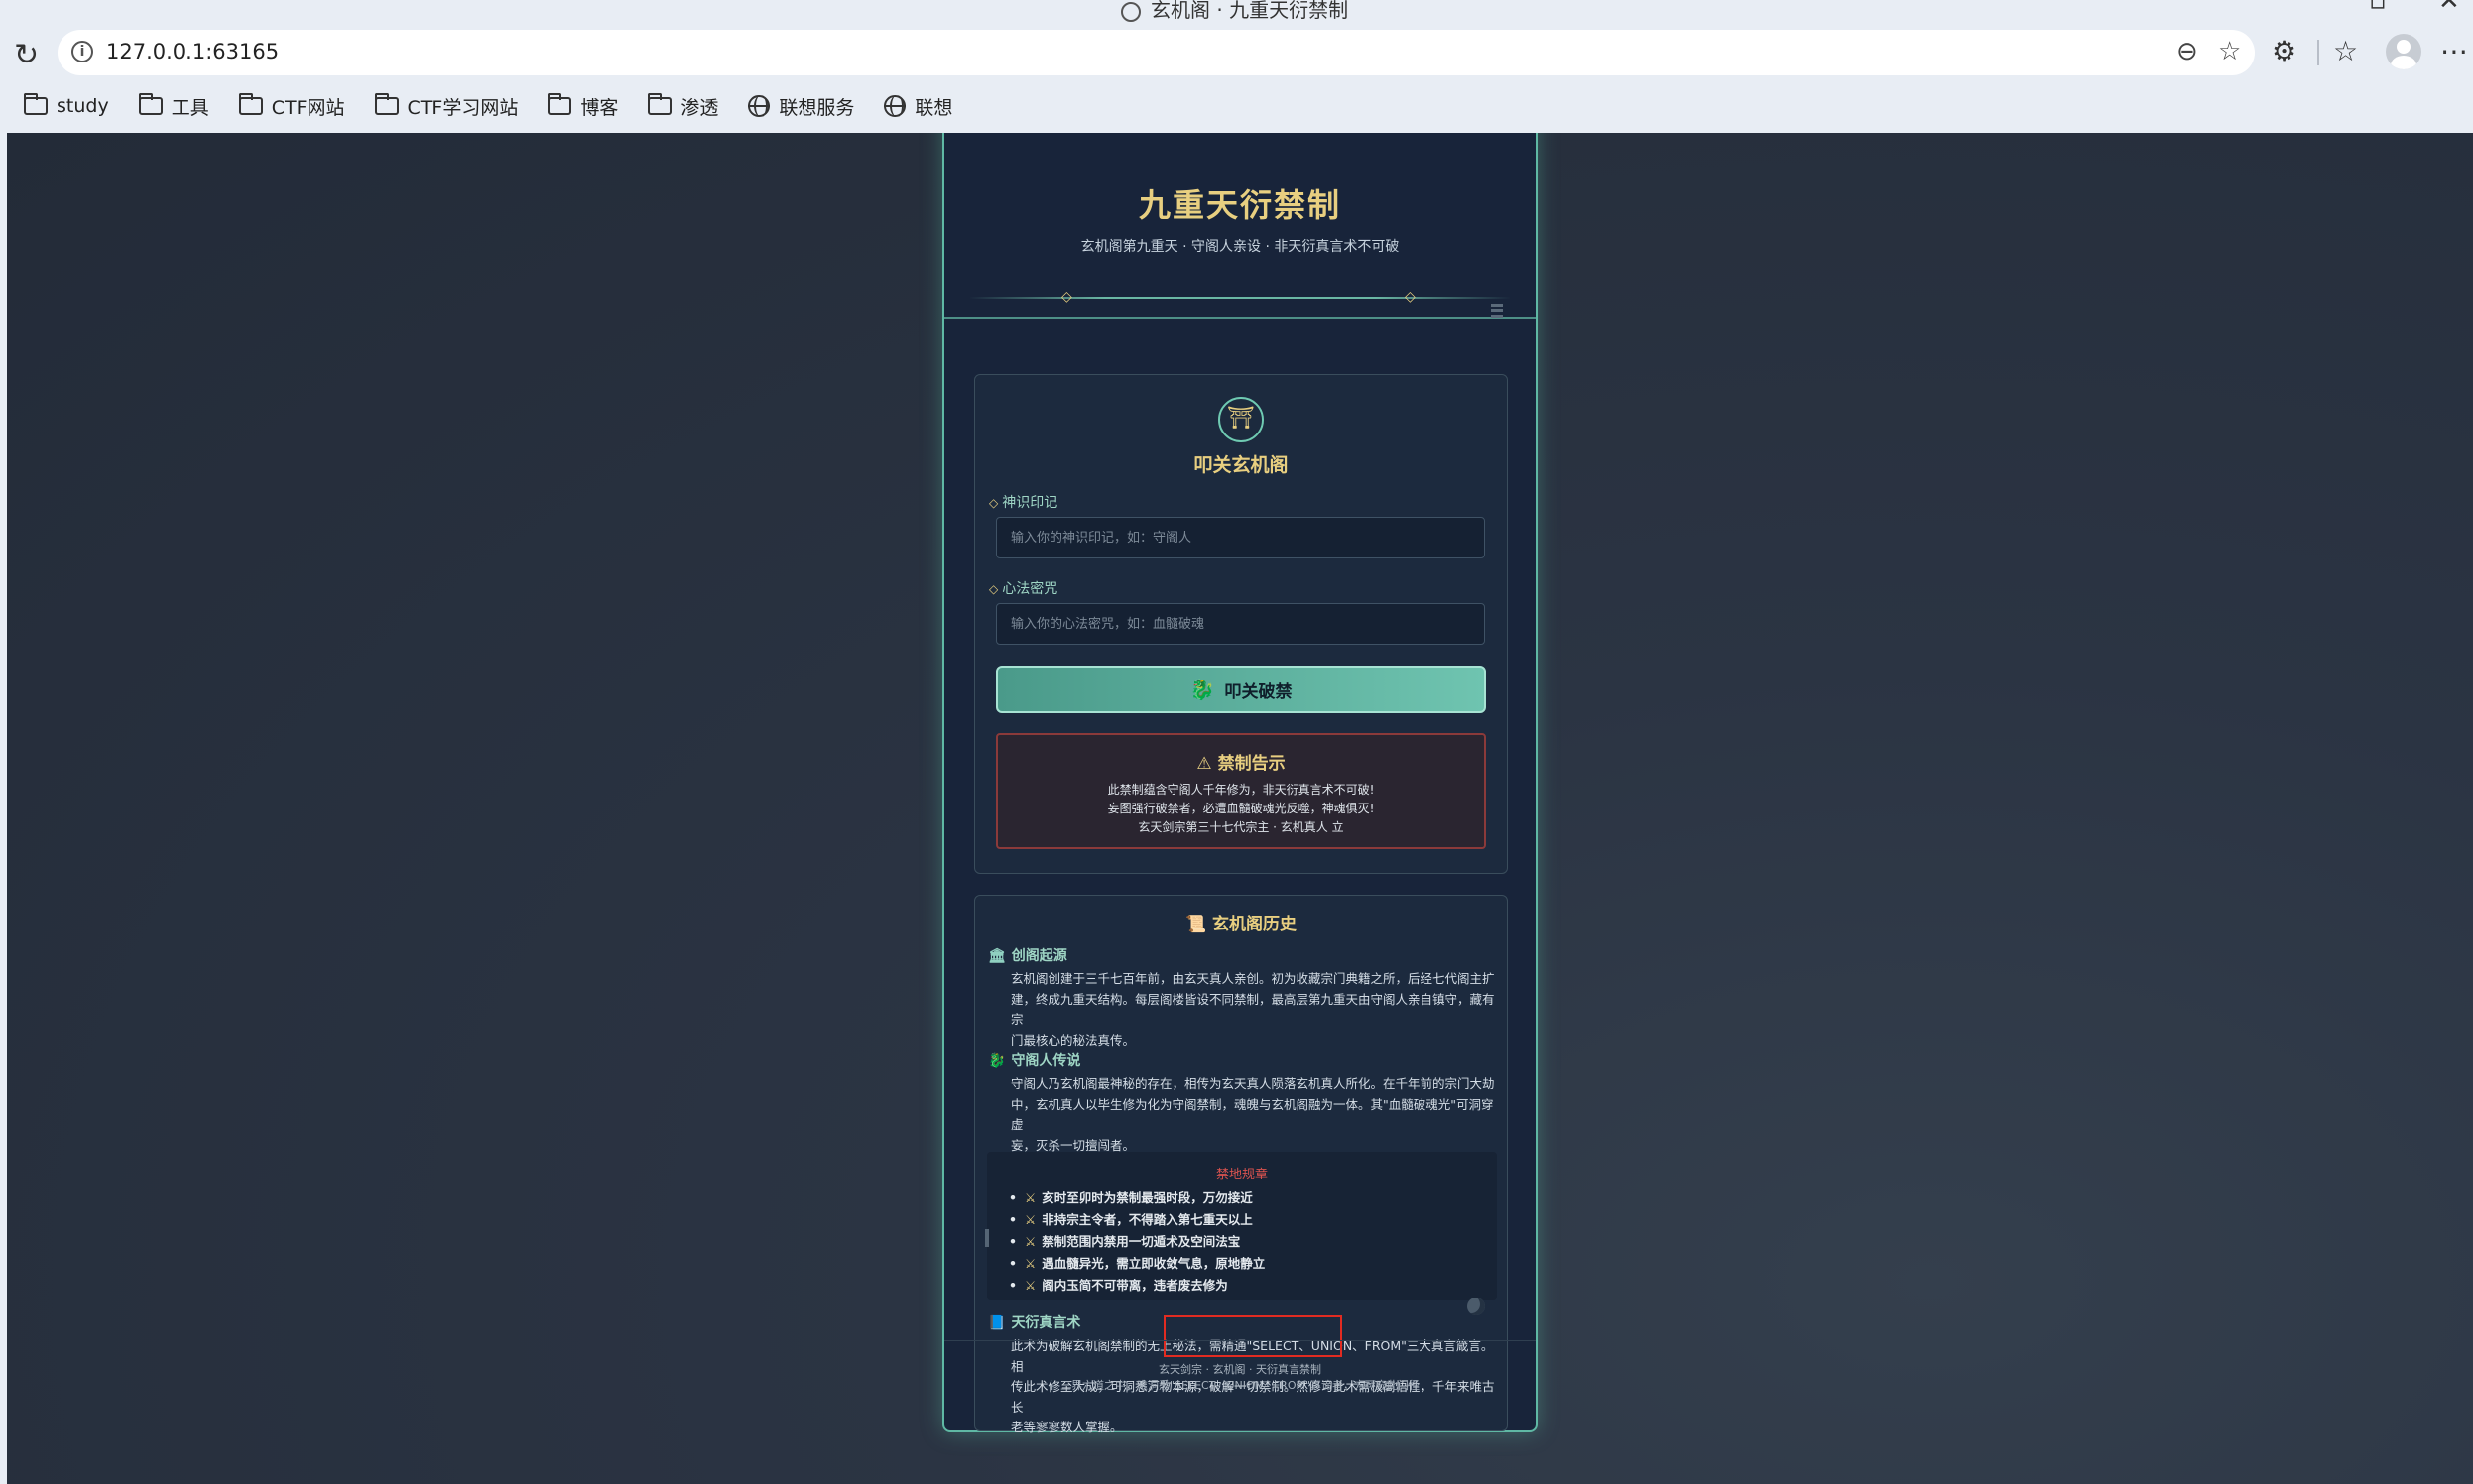 The height and width of the screenshot is (1484, 2473). Describe the element at coordinates (1131, 1219) in the screenshot. I see `list-item: • ⚔ 非持宗主令者，不得踏入第七重天以上` at that location.